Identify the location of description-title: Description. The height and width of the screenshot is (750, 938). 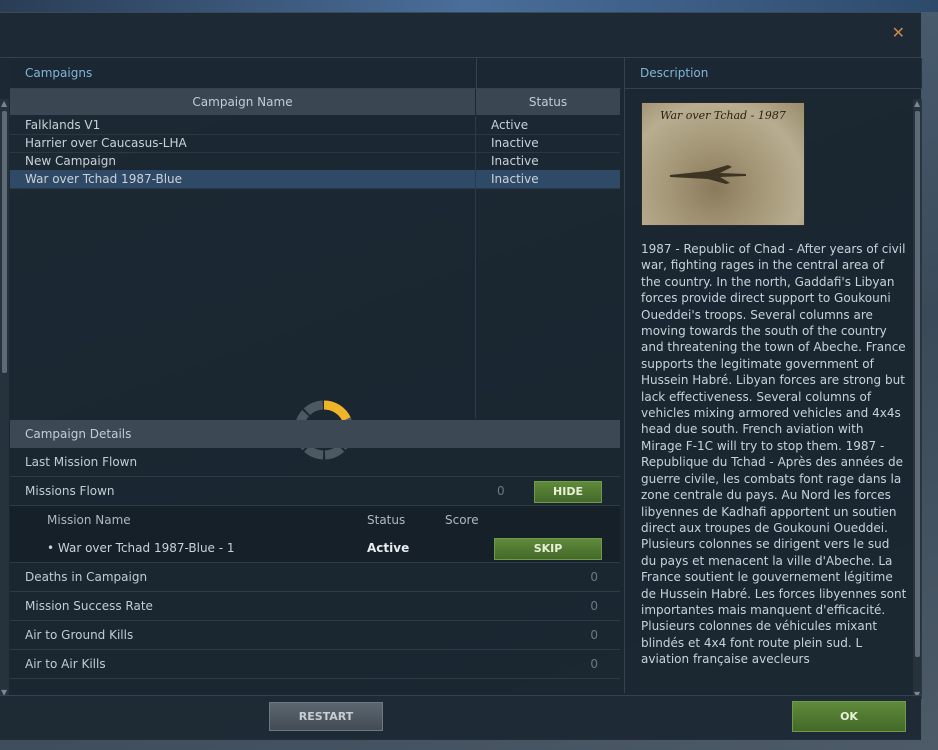
(773, 73).